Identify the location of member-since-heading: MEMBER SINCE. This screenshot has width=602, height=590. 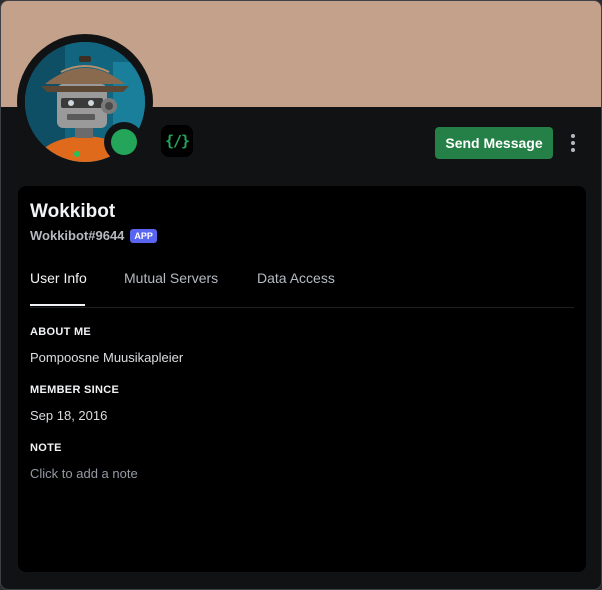
(75, 390).